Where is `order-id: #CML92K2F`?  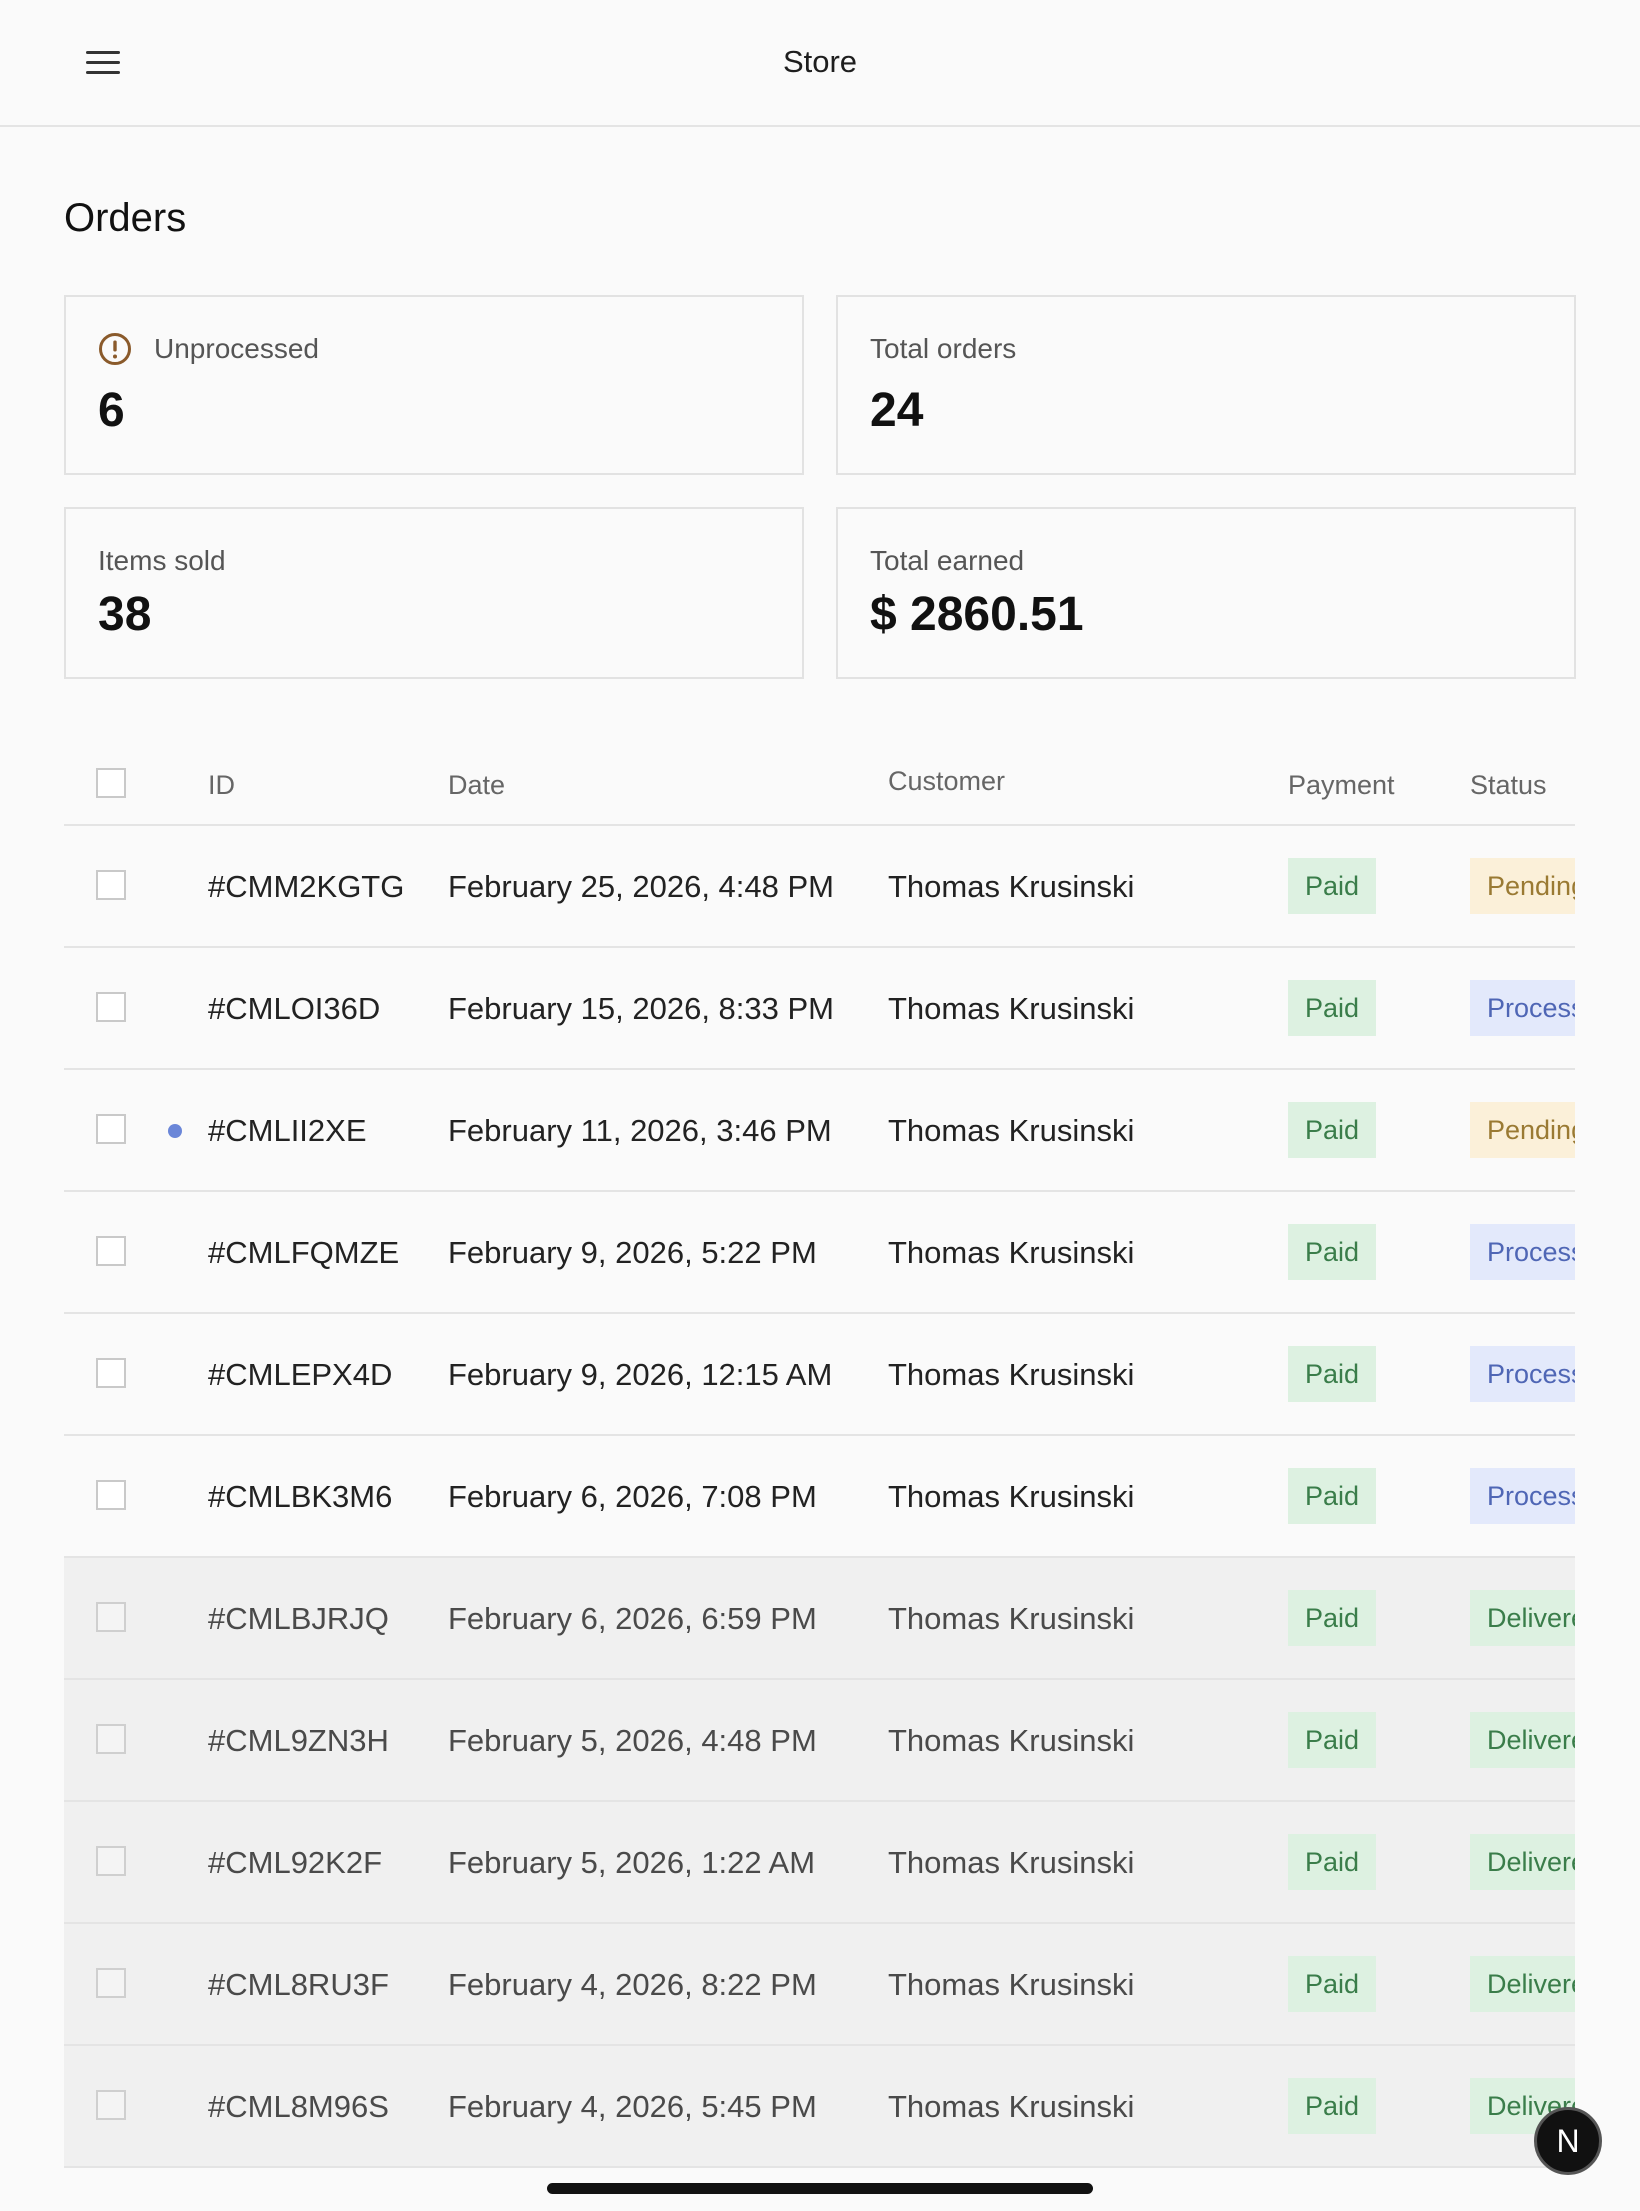 order-id: #CML92K2F is located at coordinates (295, 1863).